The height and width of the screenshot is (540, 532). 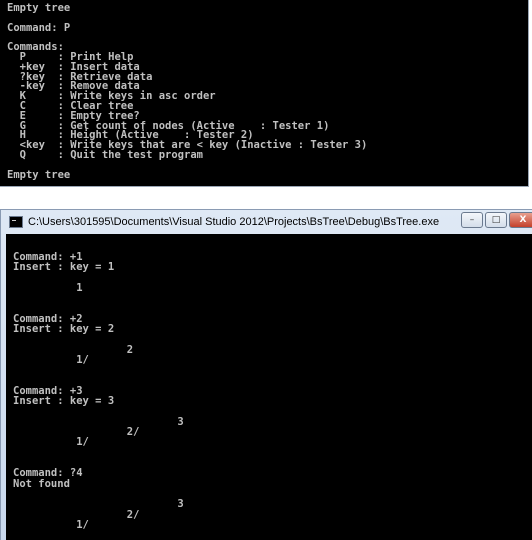 What do you see at coordinates (496, 220) in the screenshot?
I see `maximize-button: □` at bounding box center [496, 220].